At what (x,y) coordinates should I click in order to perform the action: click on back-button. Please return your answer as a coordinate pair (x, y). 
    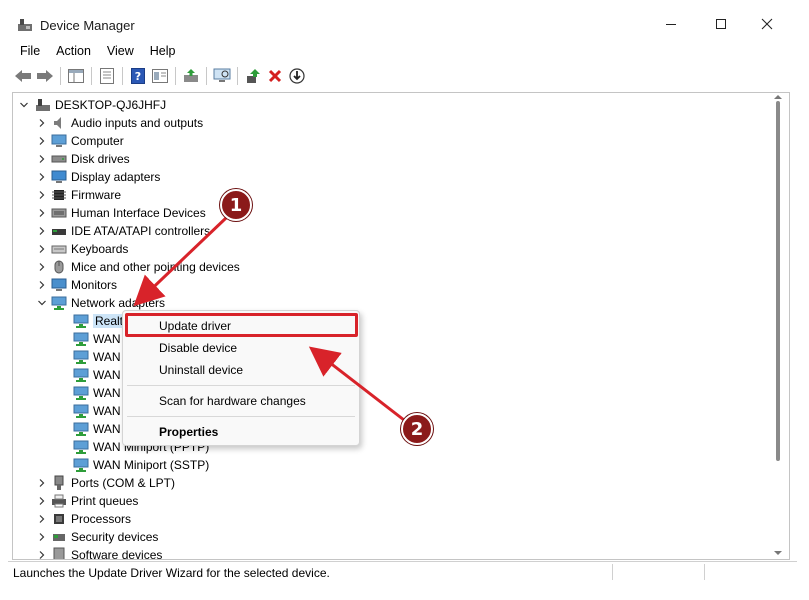
    Looking at the image, I should click on (23, 76).